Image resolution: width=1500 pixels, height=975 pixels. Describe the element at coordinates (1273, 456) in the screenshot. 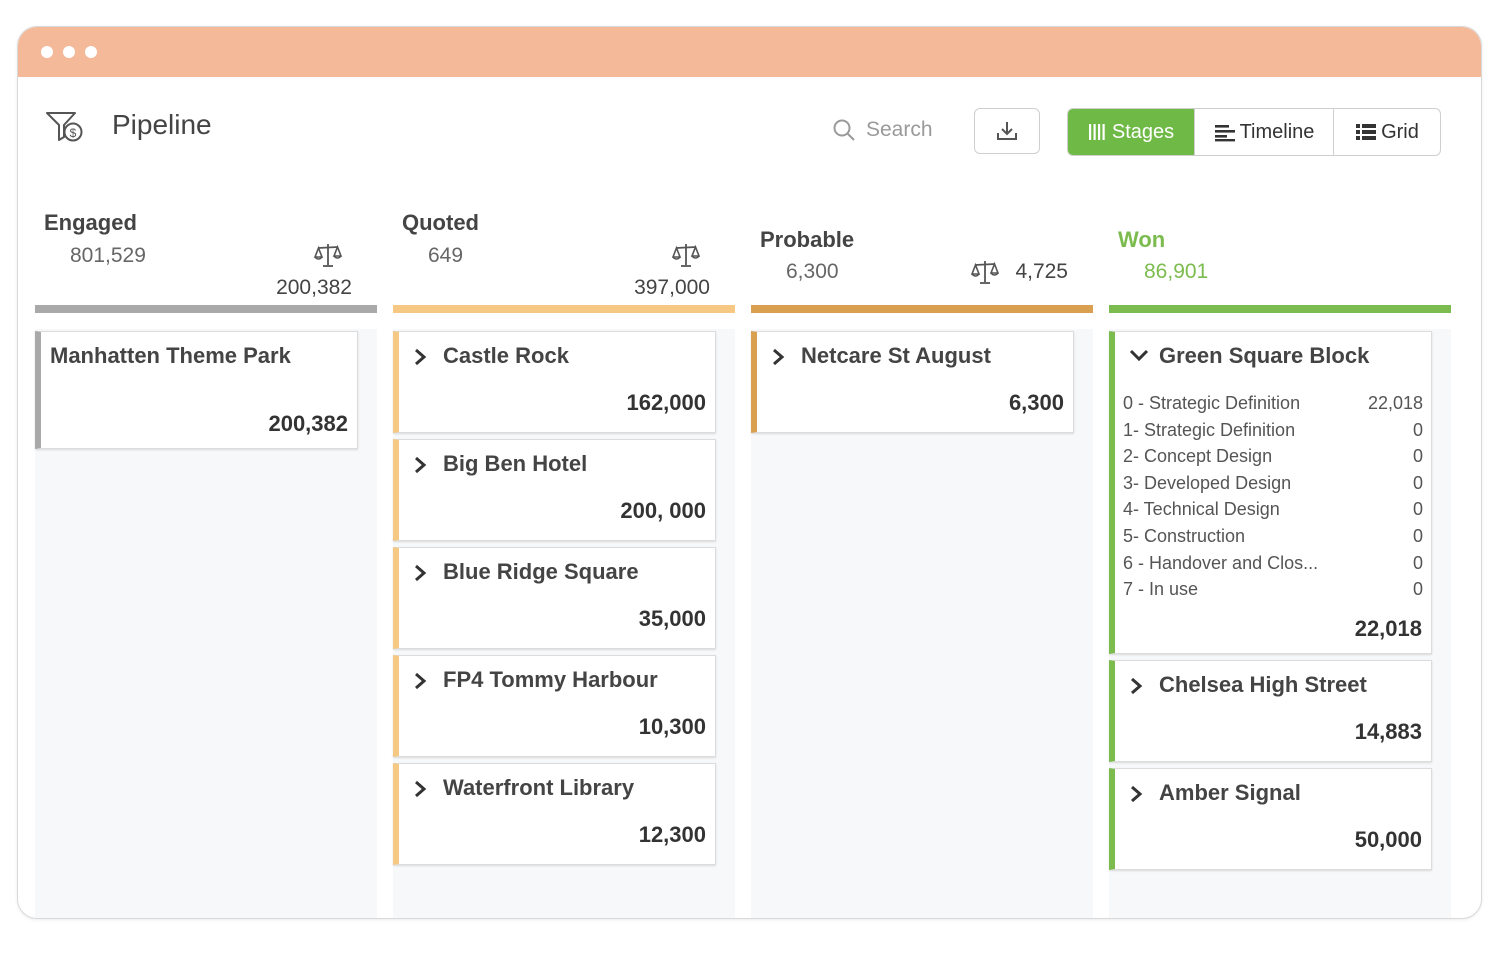

I see `breakdown-row: 2- Concept Design 0` at that location.